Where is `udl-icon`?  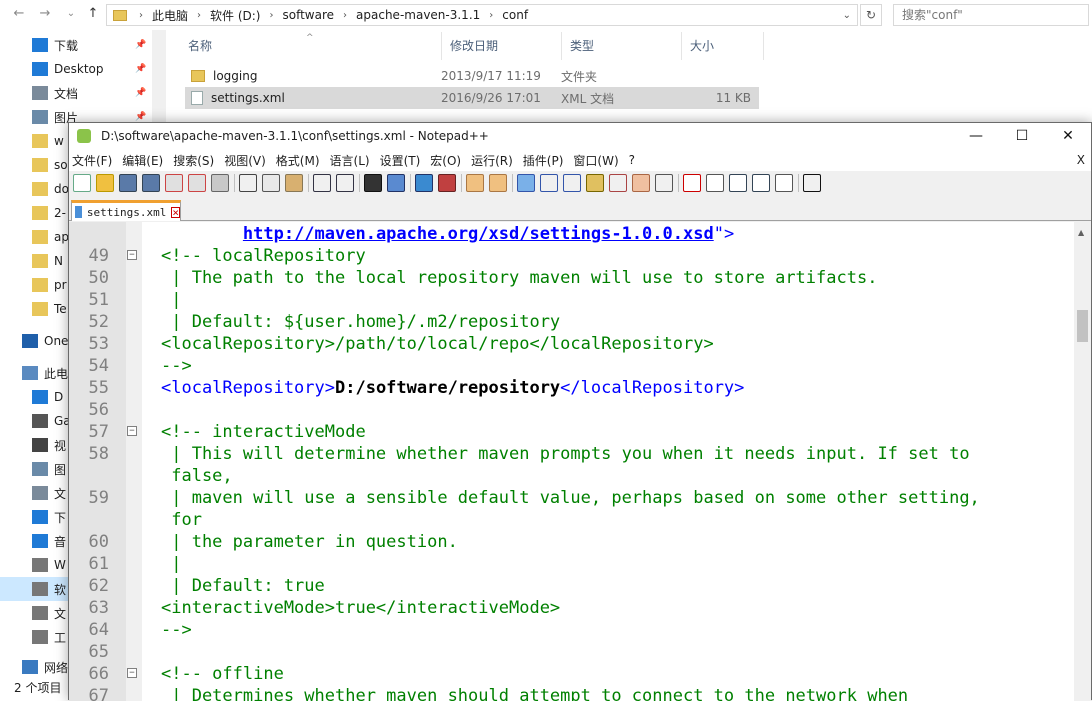
udl-icon is located at coordinates (595, 183).